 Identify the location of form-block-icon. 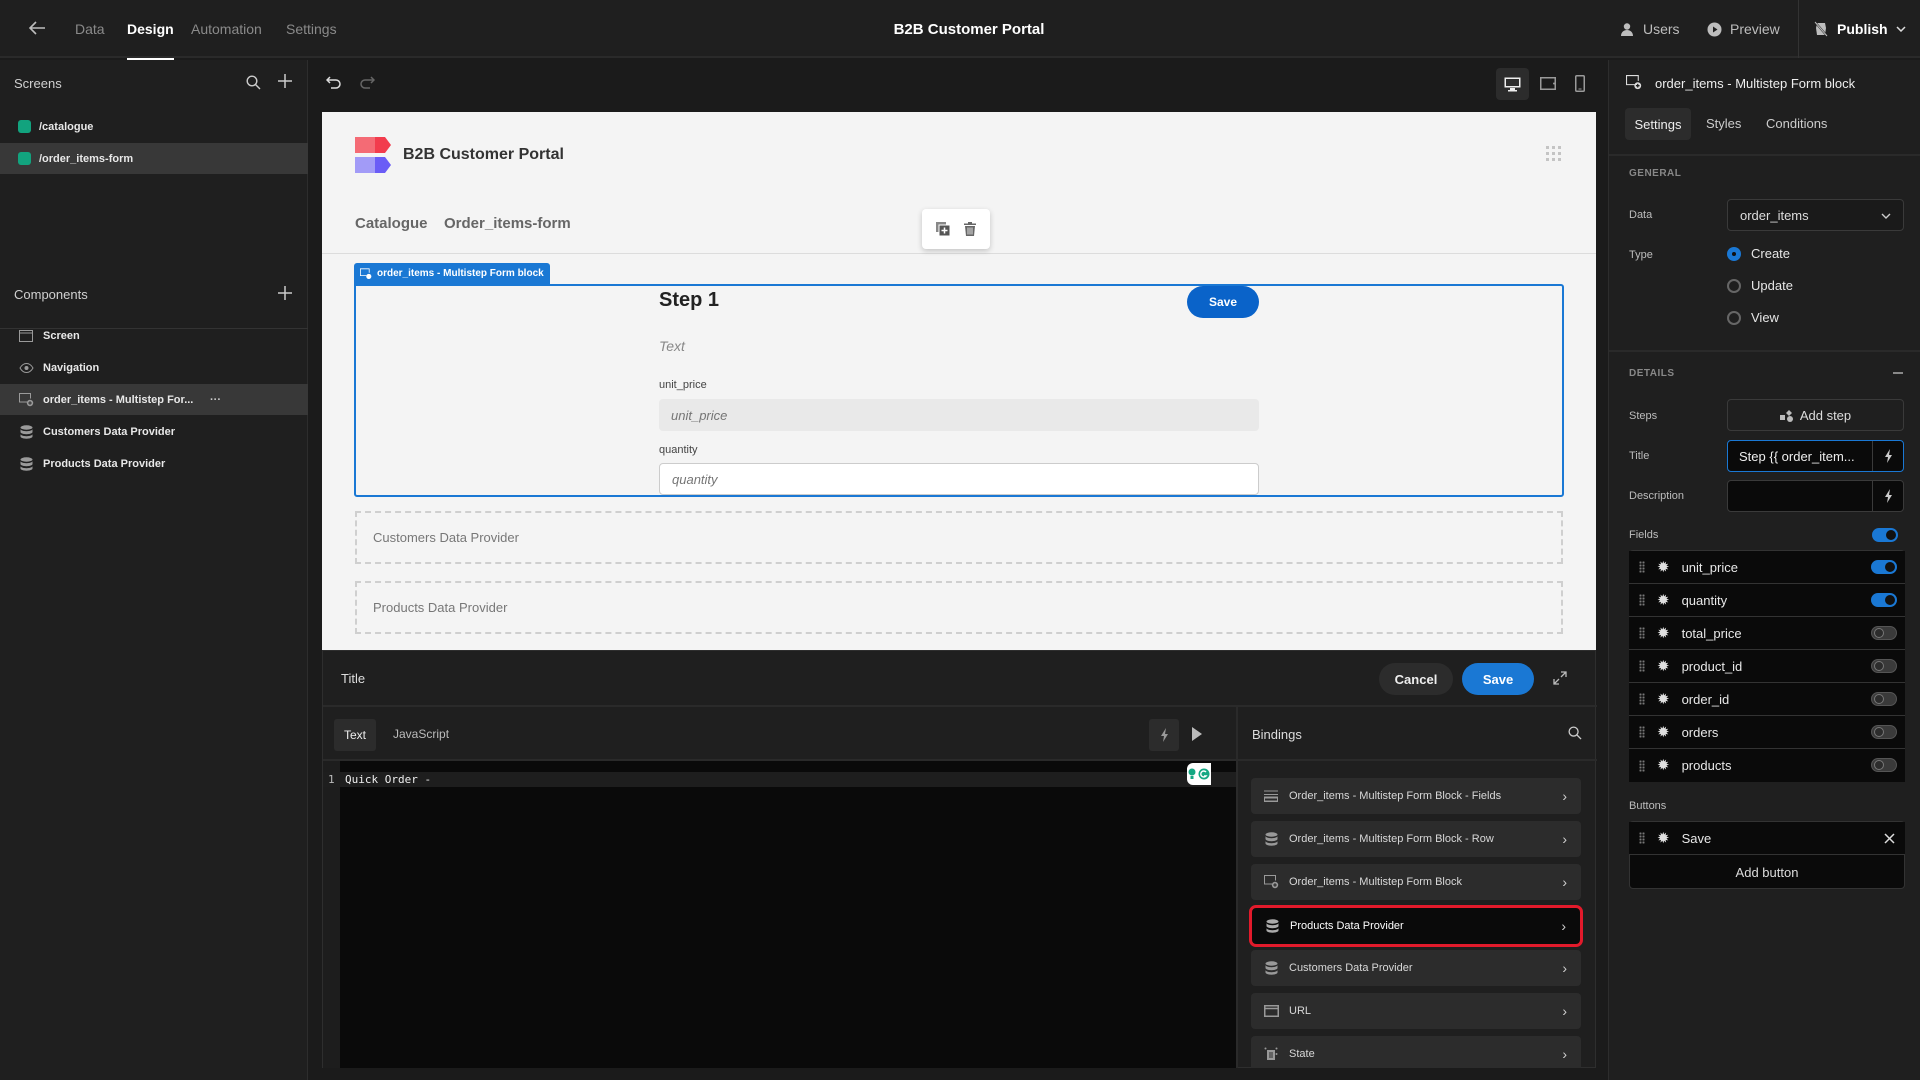
(1271, 882).